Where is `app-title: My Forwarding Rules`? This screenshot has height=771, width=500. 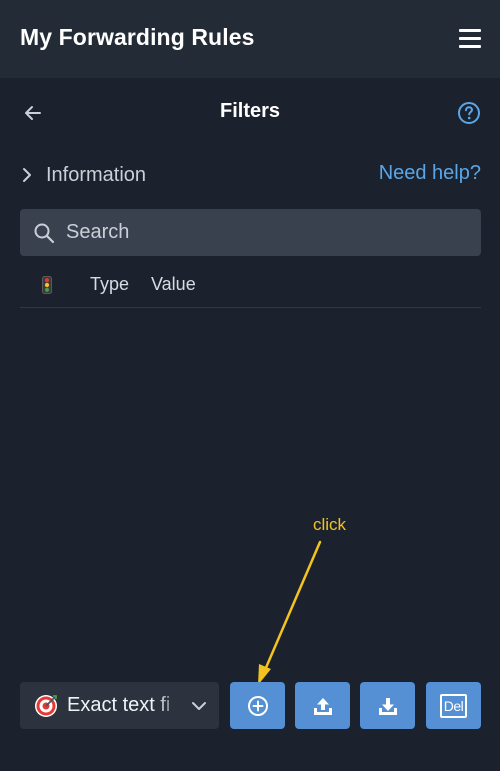
app-title: My Forwarding Rules is located at coordinates (137, 37).